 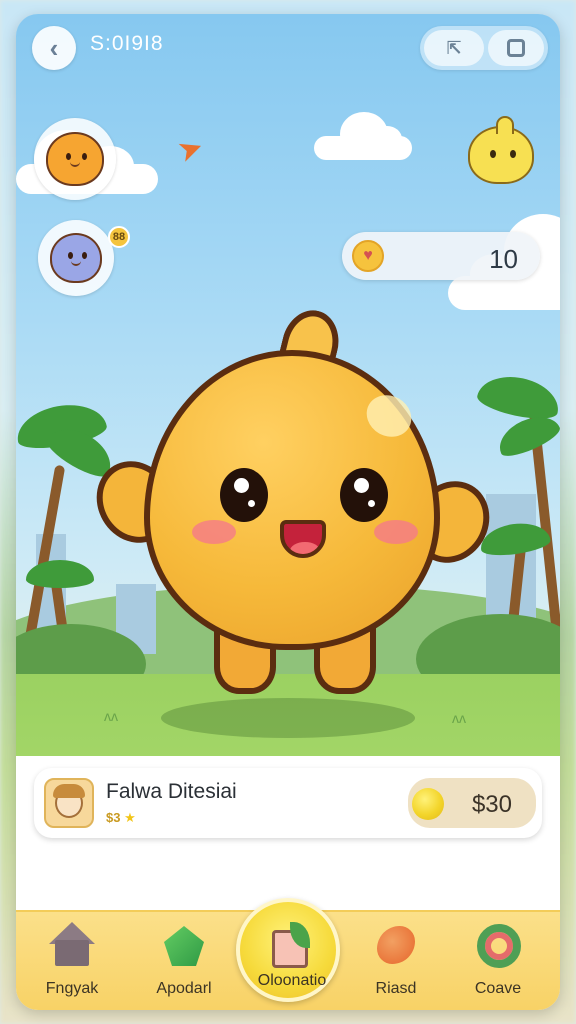 I want to click on share-button: ⇱, so click(x=454, y=48).